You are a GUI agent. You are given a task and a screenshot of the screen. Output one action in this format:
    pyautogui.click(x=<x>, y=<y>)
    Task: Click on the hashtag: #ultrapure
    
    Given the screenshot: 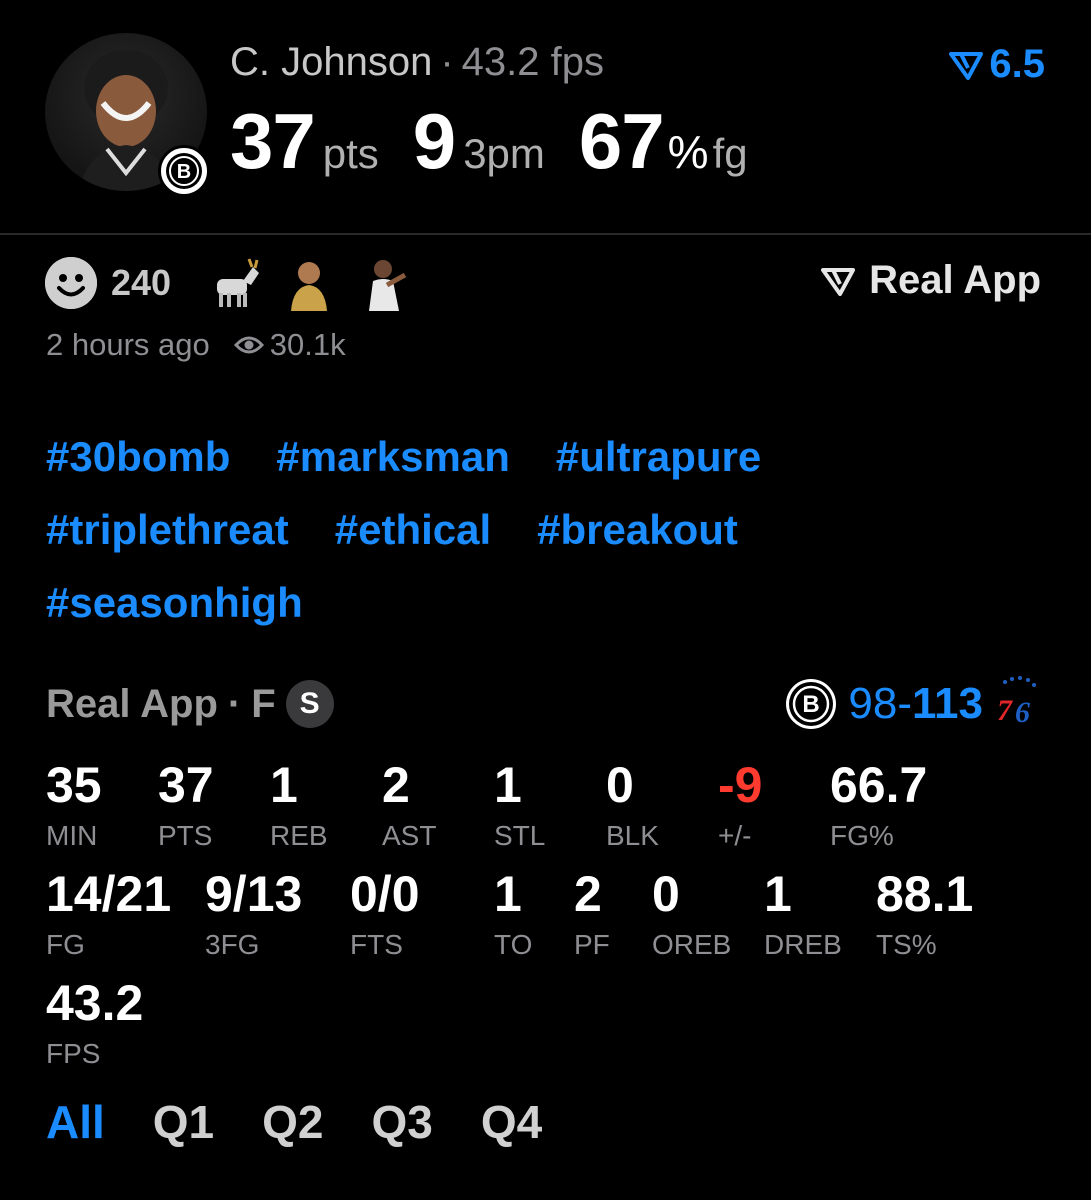 What is the action you would take?
    pyautogui.click(x=658, y=457)
    